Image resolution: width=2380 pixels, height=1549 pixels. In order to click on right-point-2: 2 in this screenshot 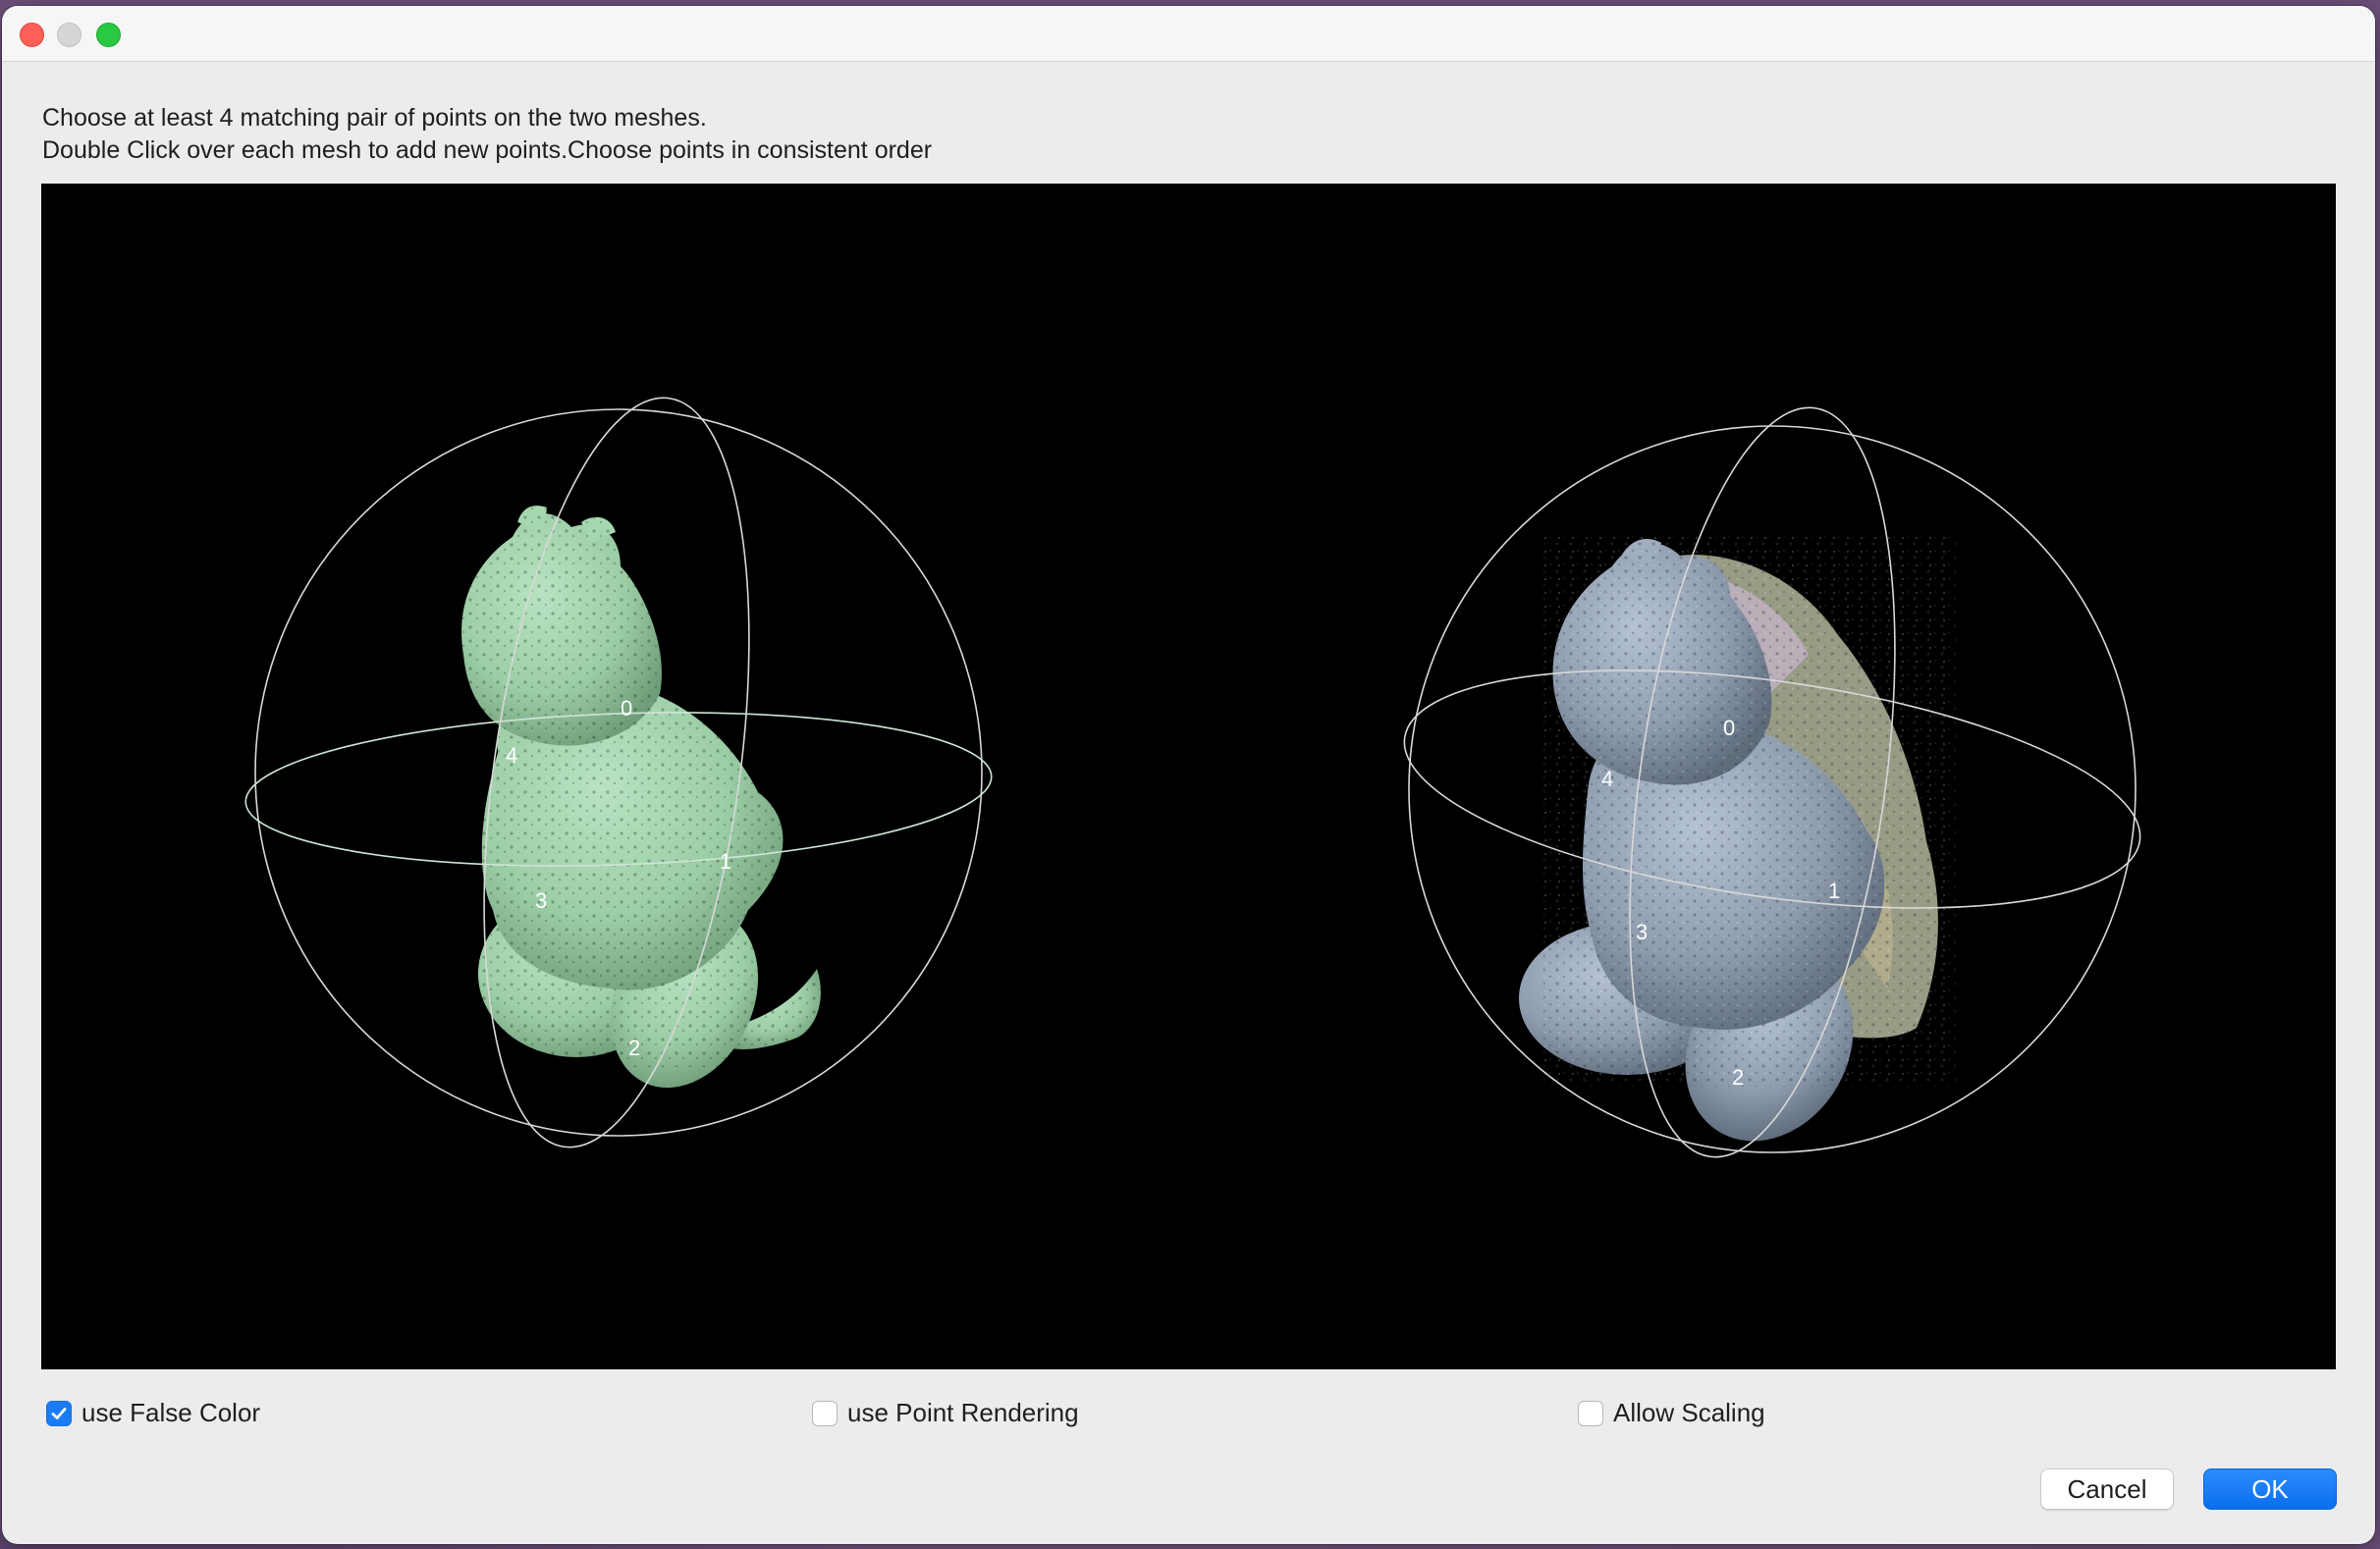, I will do `click(1738, 1077)`.